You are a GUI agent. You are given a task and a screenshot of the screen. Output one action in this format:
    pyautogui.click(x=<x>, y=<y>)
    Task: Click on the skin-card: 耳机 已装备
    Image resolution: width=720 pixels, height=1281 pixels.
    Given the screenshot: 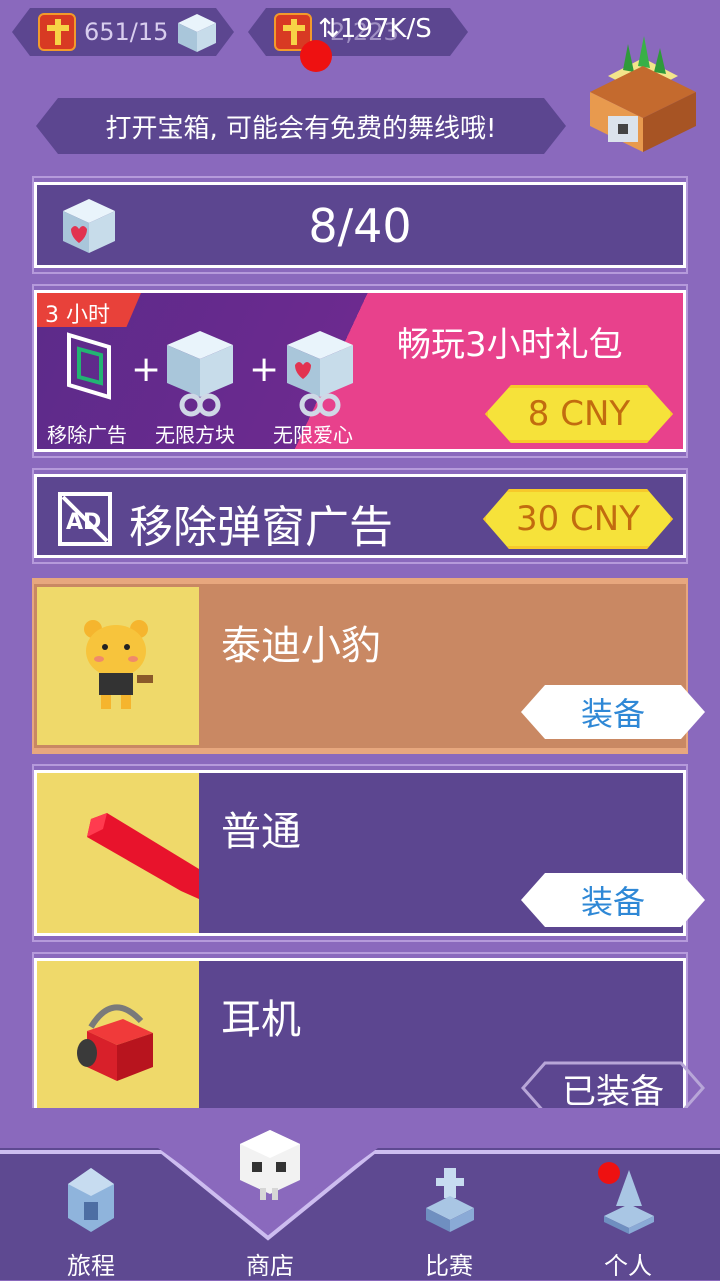 What is the action you would take?
    pyautogui.click(x=369, y=1036)
    